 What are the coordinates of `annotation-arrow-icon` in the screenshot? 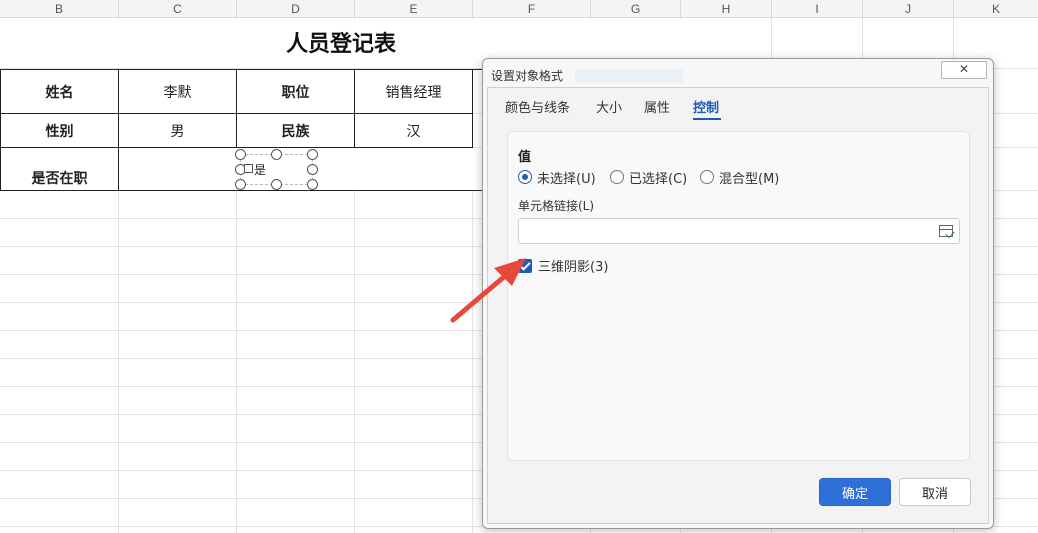 It's located at (488, 290).